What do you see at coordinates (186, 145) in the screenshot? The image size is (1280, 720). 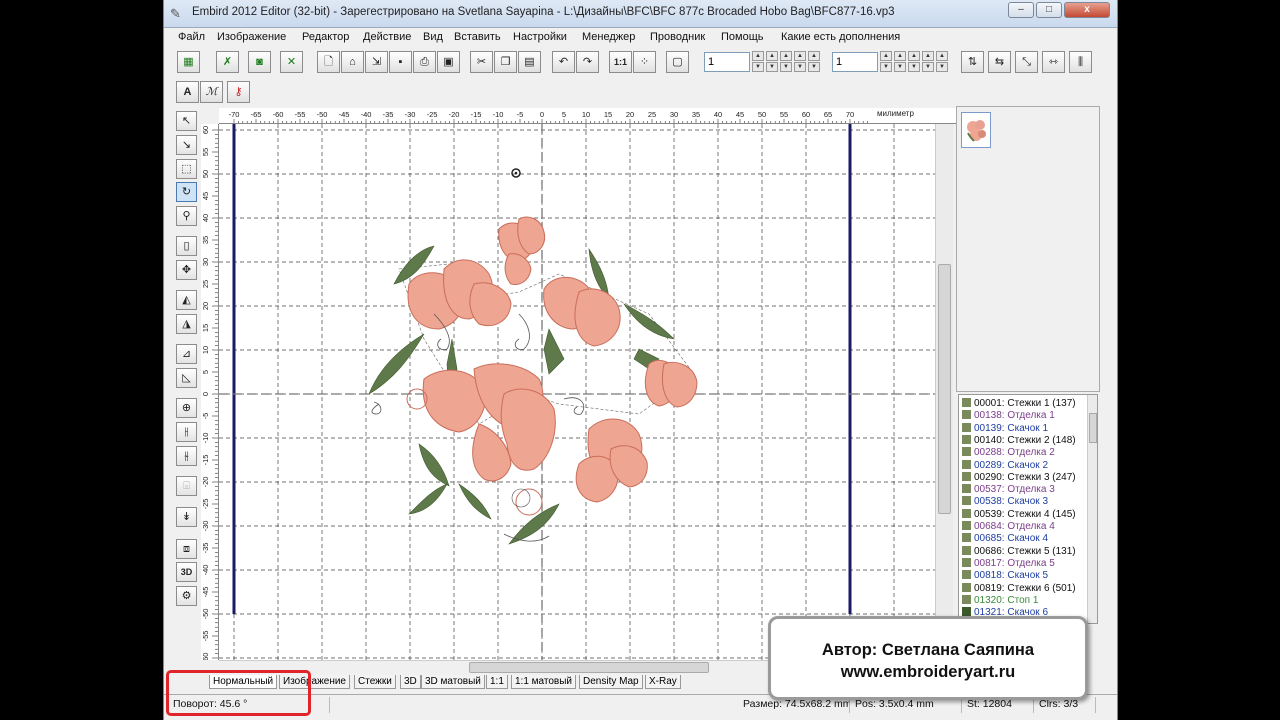 I see `lasso-select-icon: ↘` at bounding box center [186, 145].